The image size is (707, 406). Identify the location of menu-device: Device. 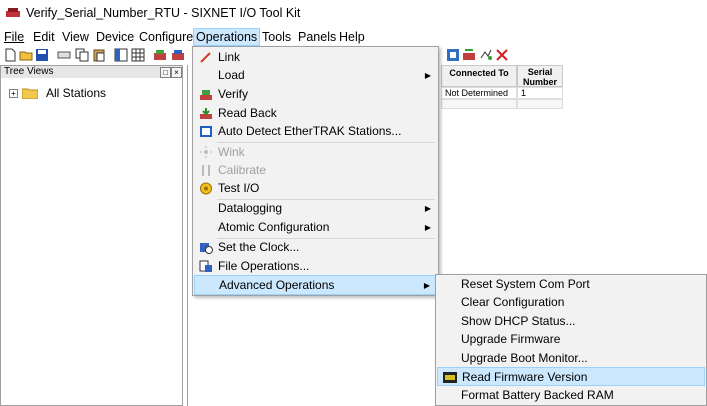
(115, 37).